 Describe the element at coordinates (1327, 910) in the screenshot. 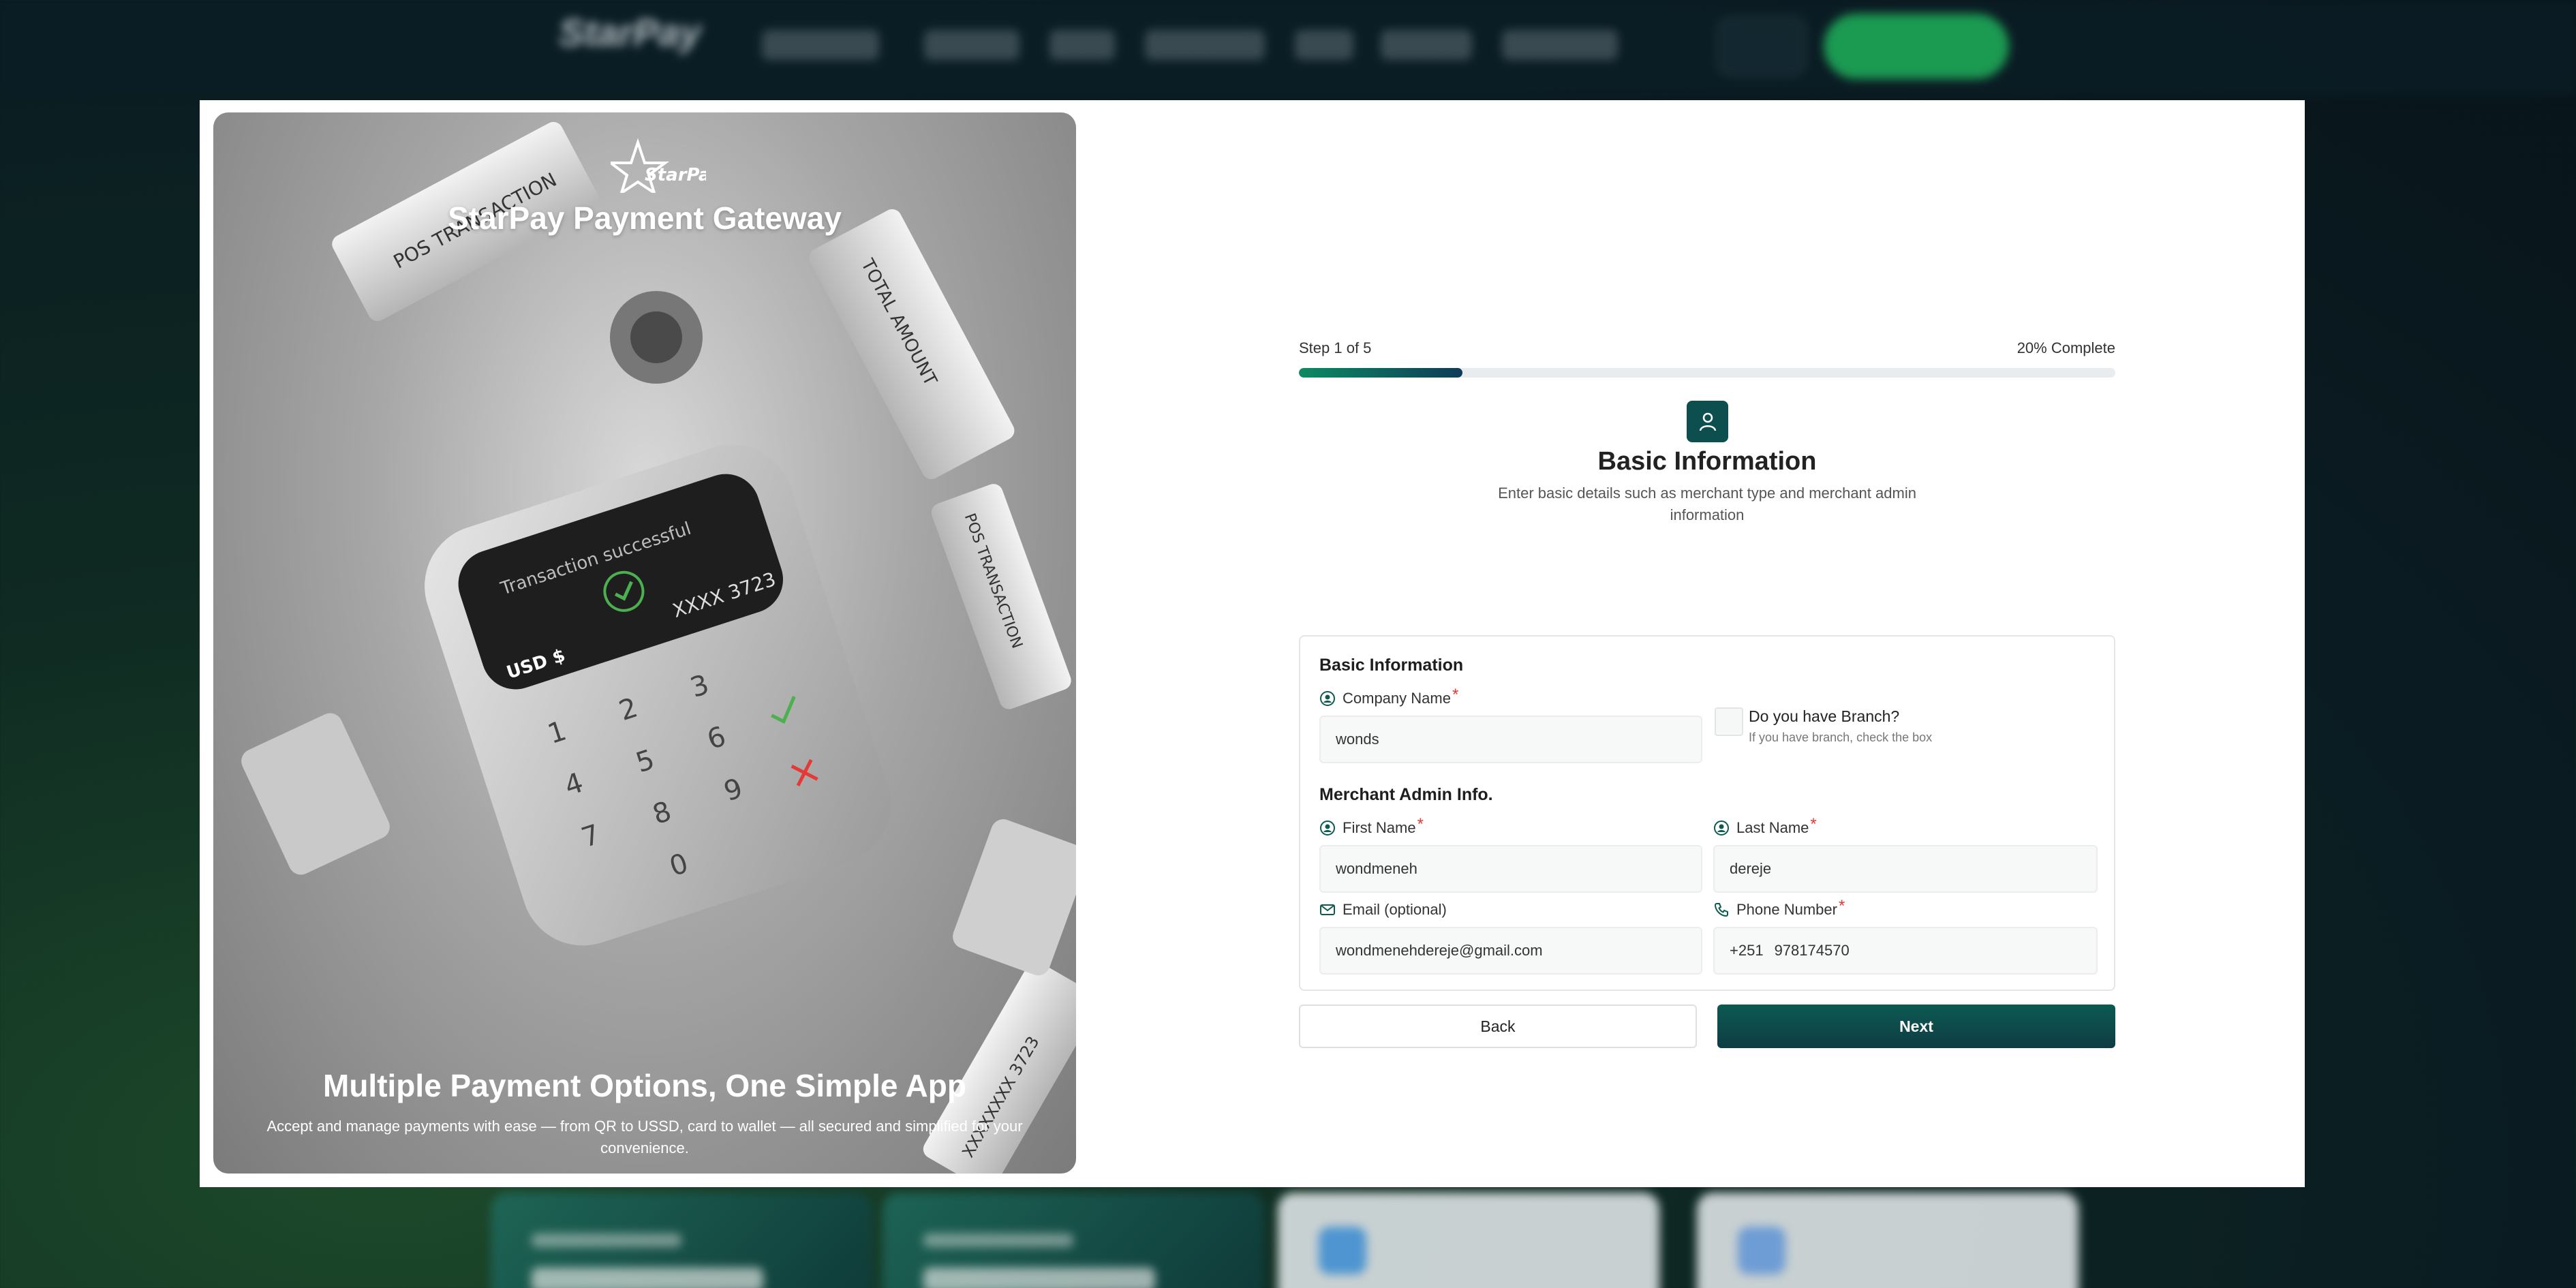

I see `mail-icon` at that location.